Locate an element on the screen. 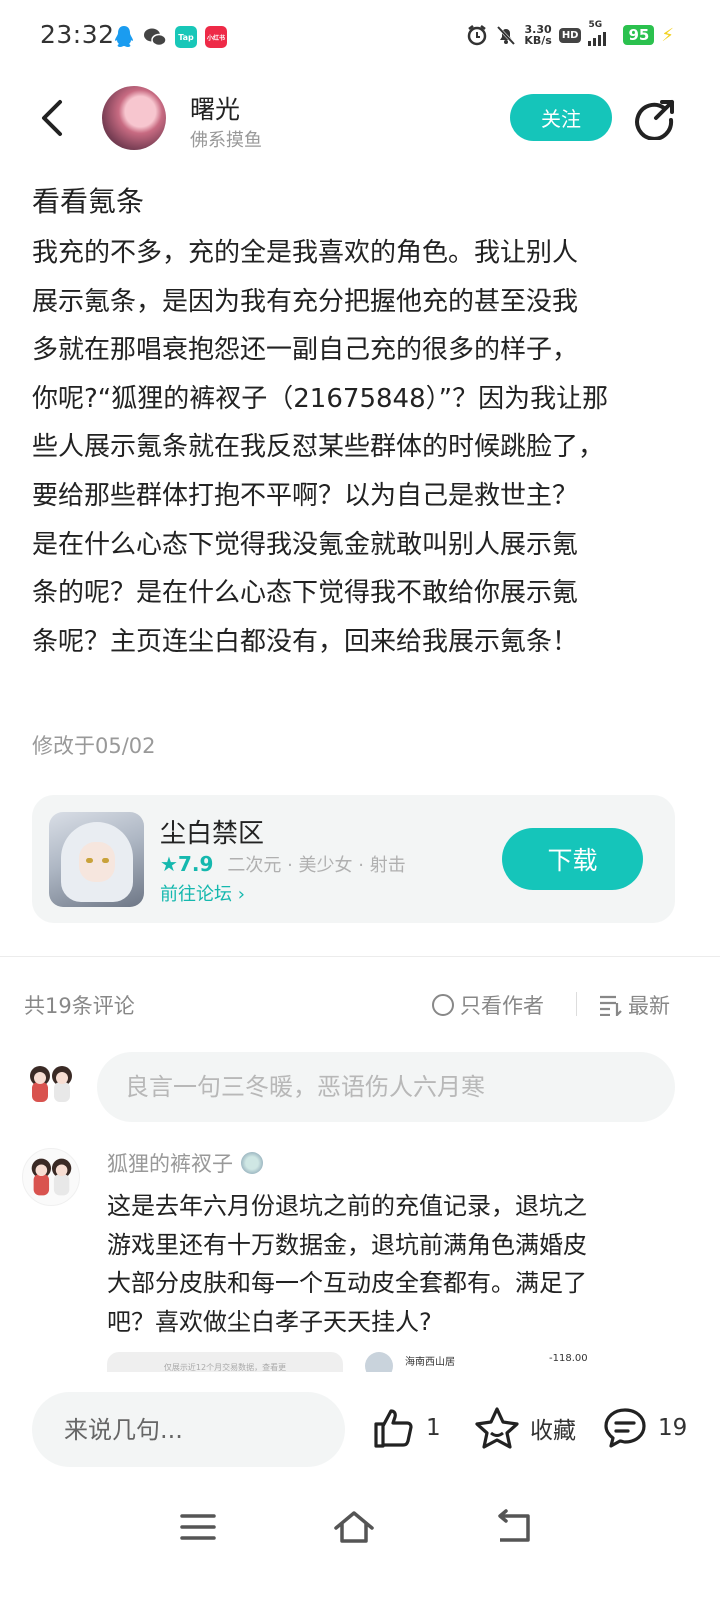 The image size is (720, 1600). system-nav-bar is located at coordinates (360, 1544).